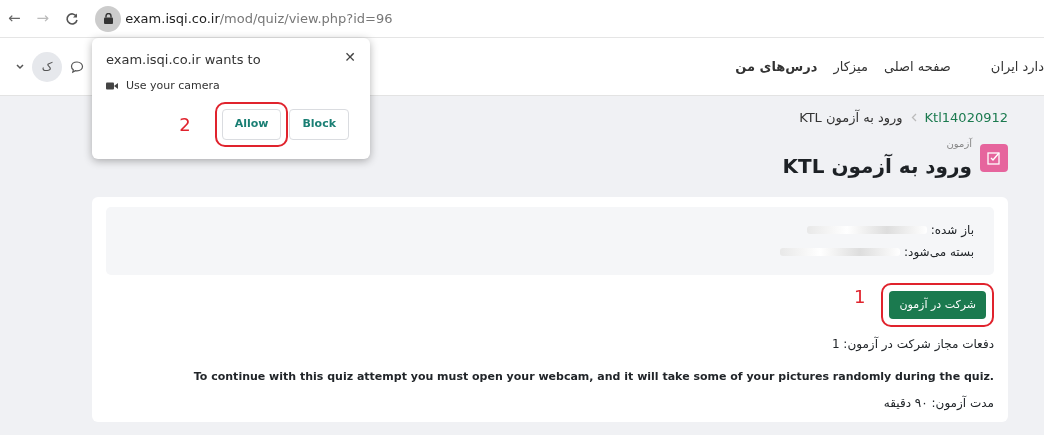 This screenshot has width=1044, height=435. I want to click on step-number: 2, so click(185, 124).